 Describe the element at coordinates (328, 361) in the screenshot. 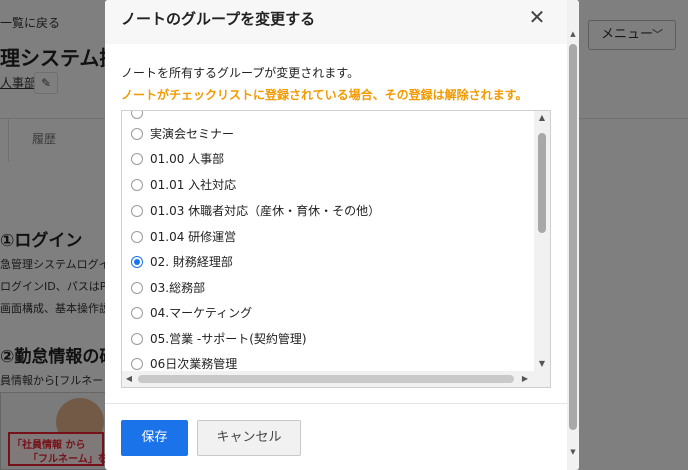

I see `list-item: 06日次業務管理` at that location.